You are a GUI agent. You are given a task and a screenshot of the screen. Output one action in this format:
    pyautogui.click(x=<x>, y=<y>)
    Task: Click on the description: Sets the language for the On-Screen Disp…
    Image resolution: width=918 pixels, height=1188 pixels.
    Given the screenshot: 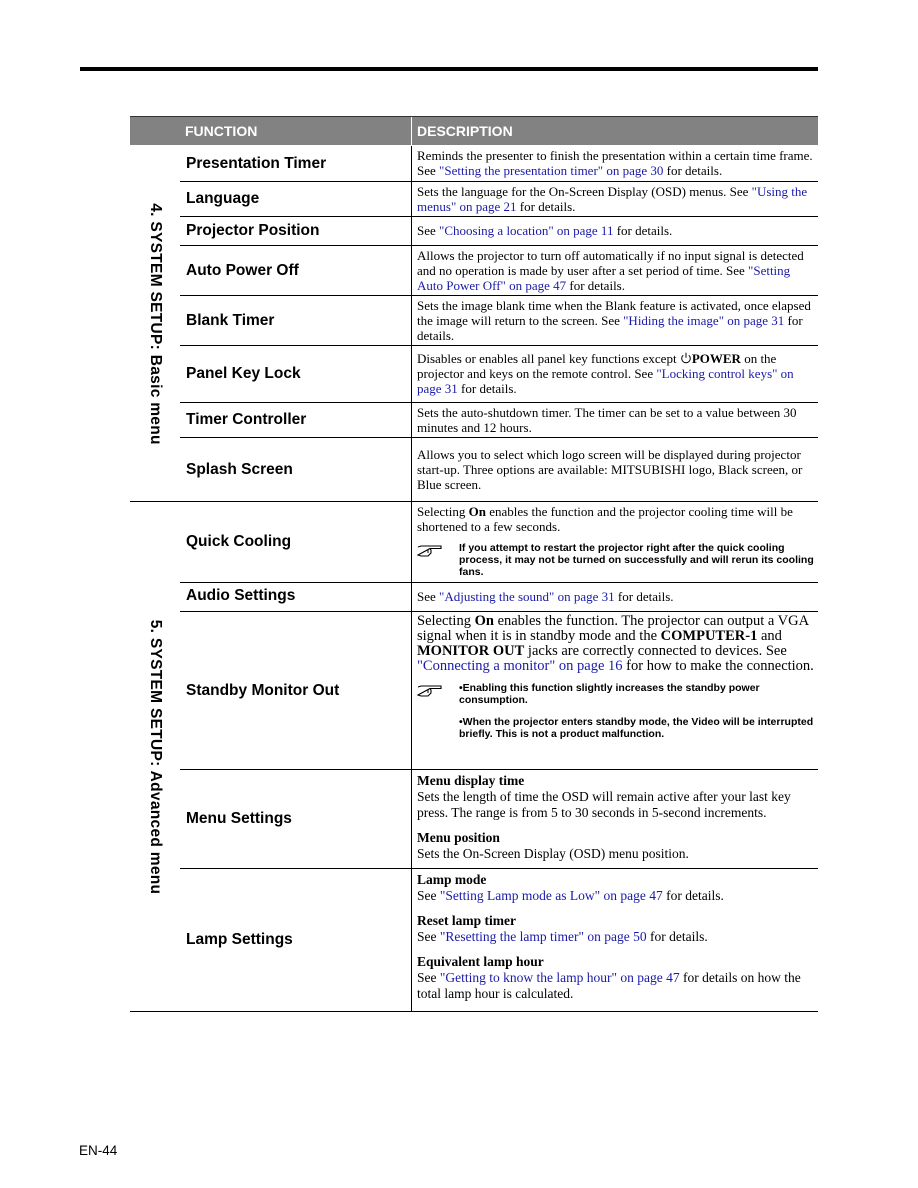 What is the action you would take?
    pyautogui.click(x=612, y=198)
    